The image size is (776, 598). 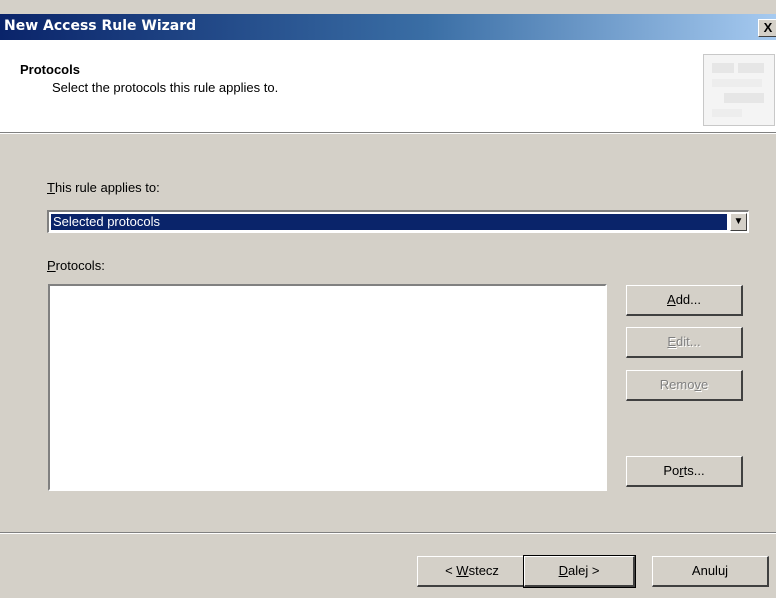 I want to click on header-divider, so click(x=388, y=133).